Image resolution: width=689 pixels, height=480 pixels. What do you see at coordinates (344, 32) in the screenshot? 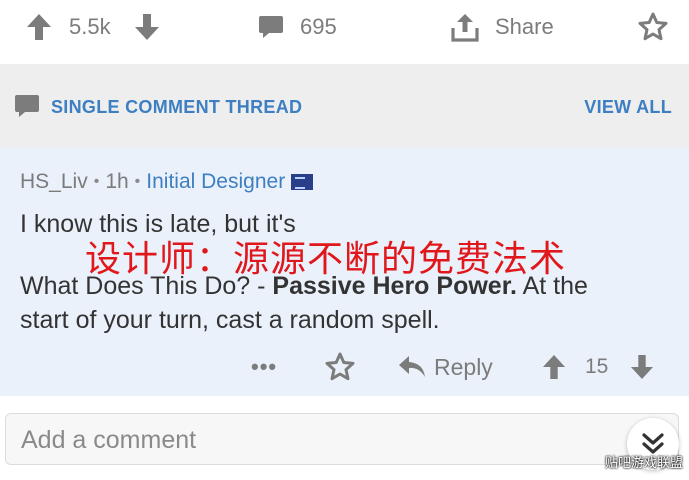
I see `post-action-bar: 5.5k 695 Share` at bounding box center [344, 32].